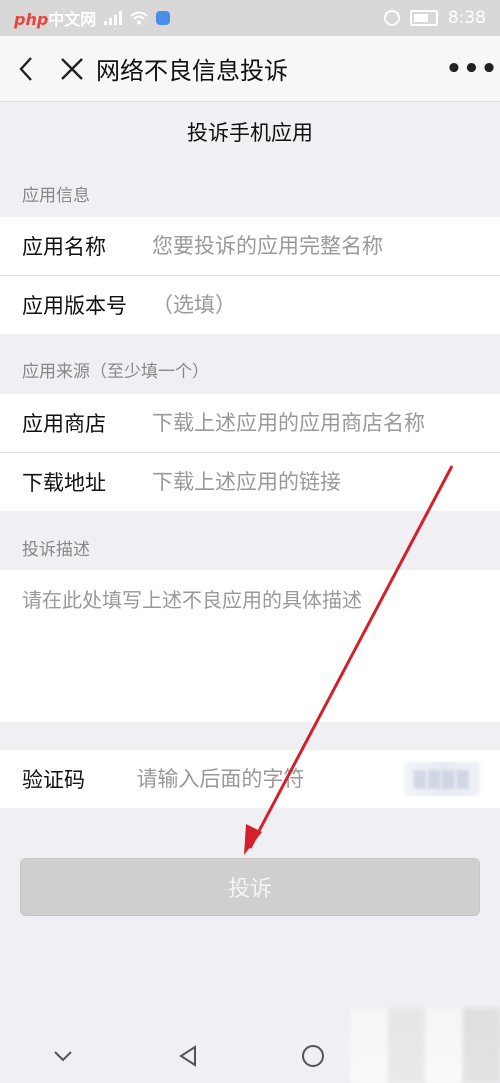 This screenshot has height=1083, width=500. I want to click on captcha-image: ▒▒▒▒, so click(442, 779).